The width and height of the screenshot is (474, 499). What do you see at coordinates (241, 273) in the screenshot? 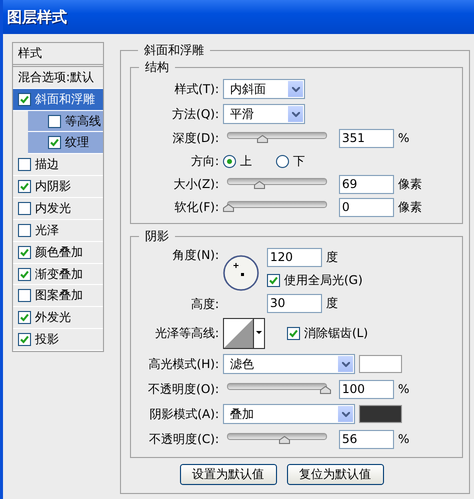
I see `angle-dial` at bounding box center [241, 273].